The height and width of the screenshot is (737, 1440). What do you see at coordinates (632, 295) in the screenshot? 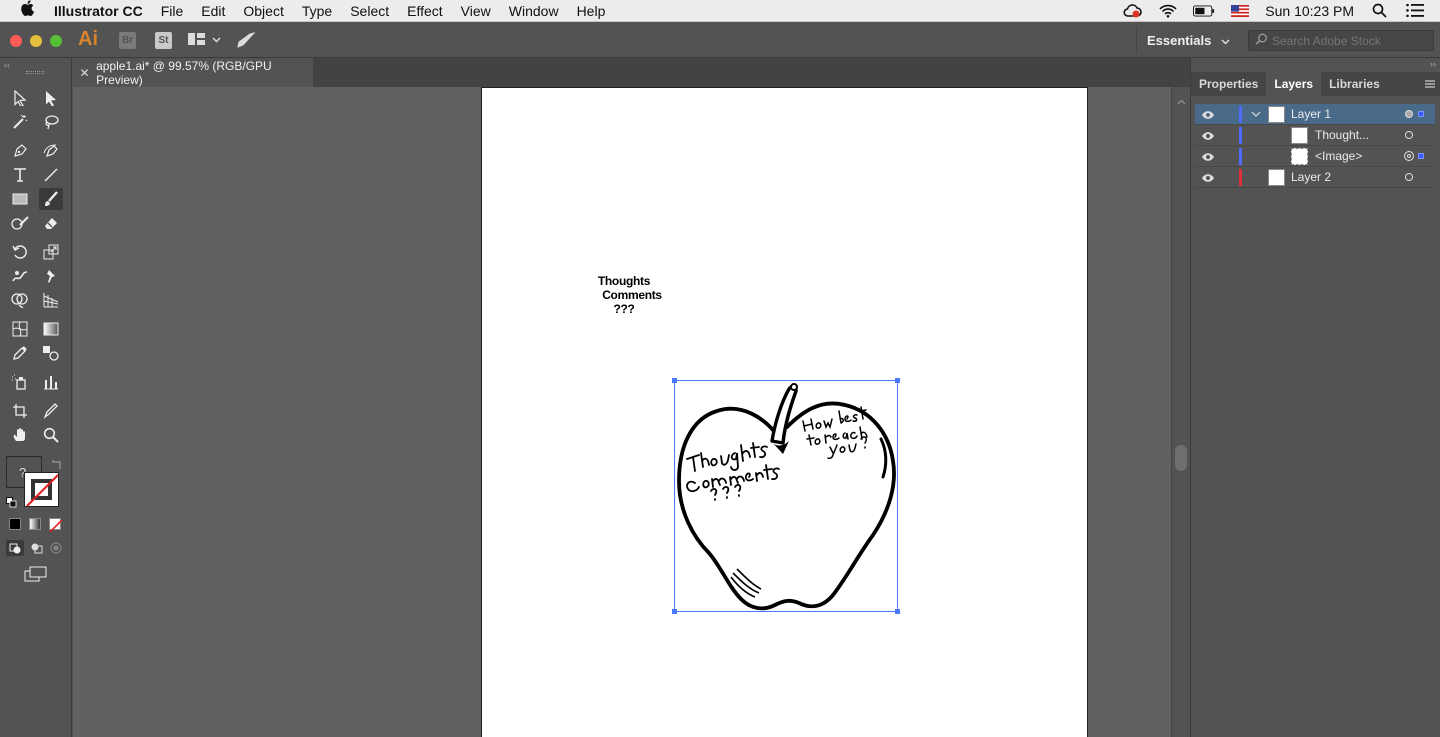
I see `thoughts-text-object: Thoughts Comments ???` at bounding box center [632, 295].